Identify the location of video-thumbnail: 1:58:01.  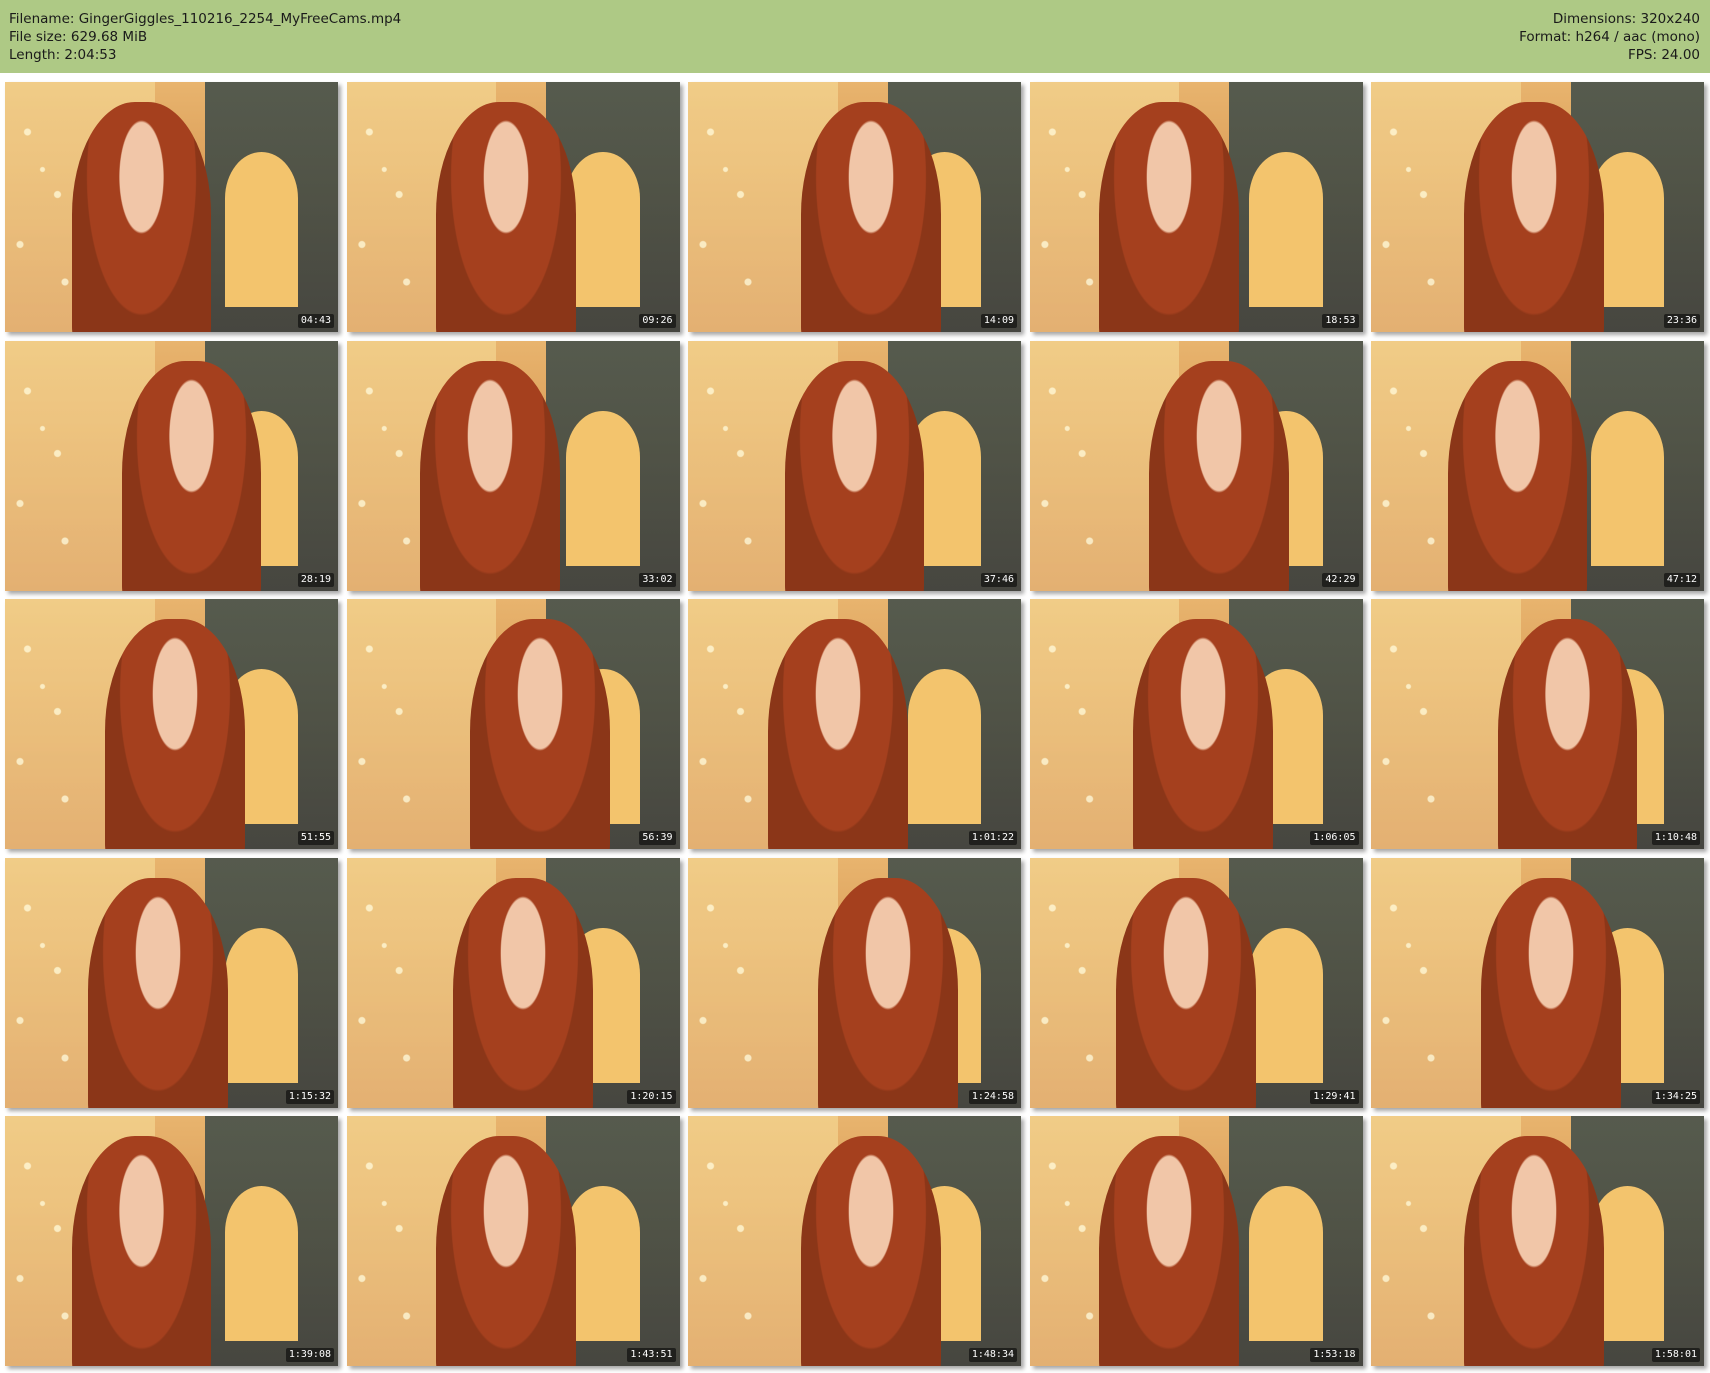
(1537, 1241).